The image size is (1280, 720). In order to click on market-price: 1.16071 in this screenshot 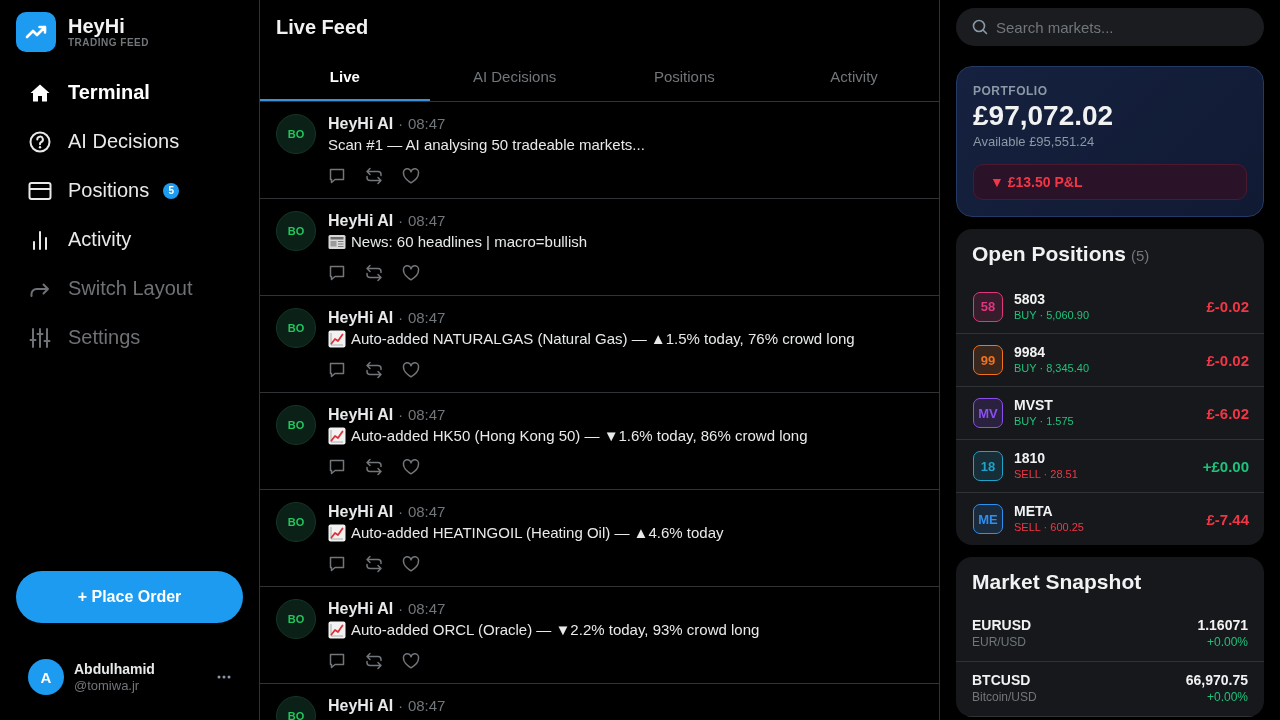, I will do `click(1222, 625)`.